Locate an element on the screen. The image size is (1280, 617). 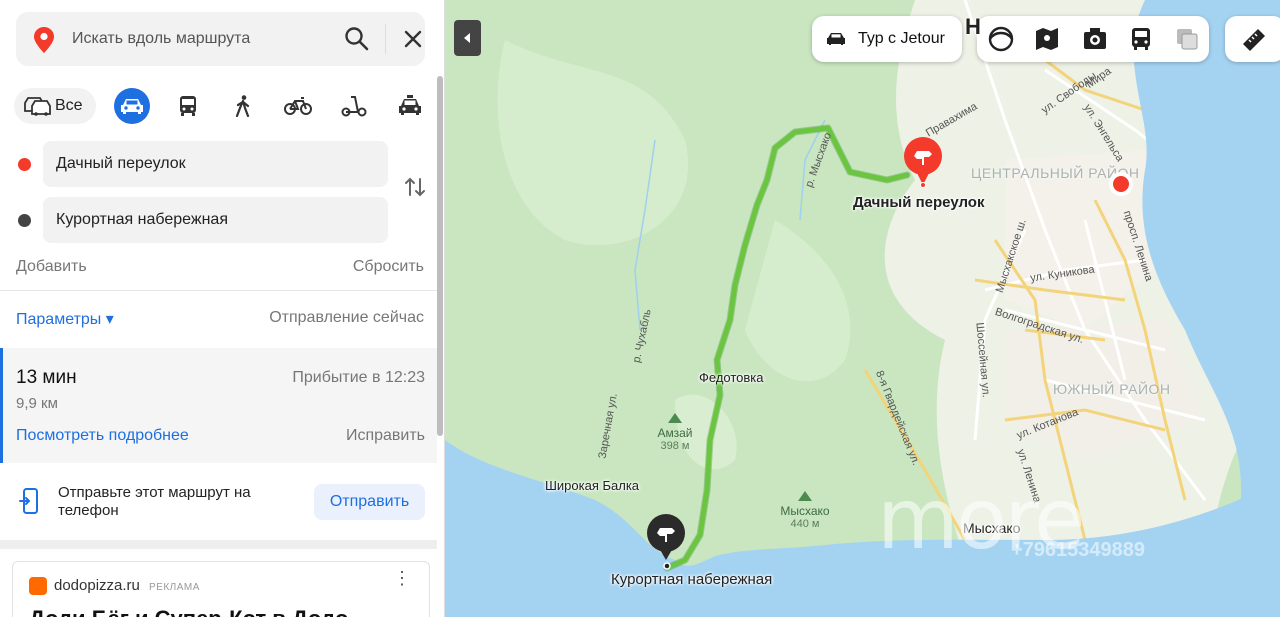
mode-scooter-button is located at coordinates (354, 106).